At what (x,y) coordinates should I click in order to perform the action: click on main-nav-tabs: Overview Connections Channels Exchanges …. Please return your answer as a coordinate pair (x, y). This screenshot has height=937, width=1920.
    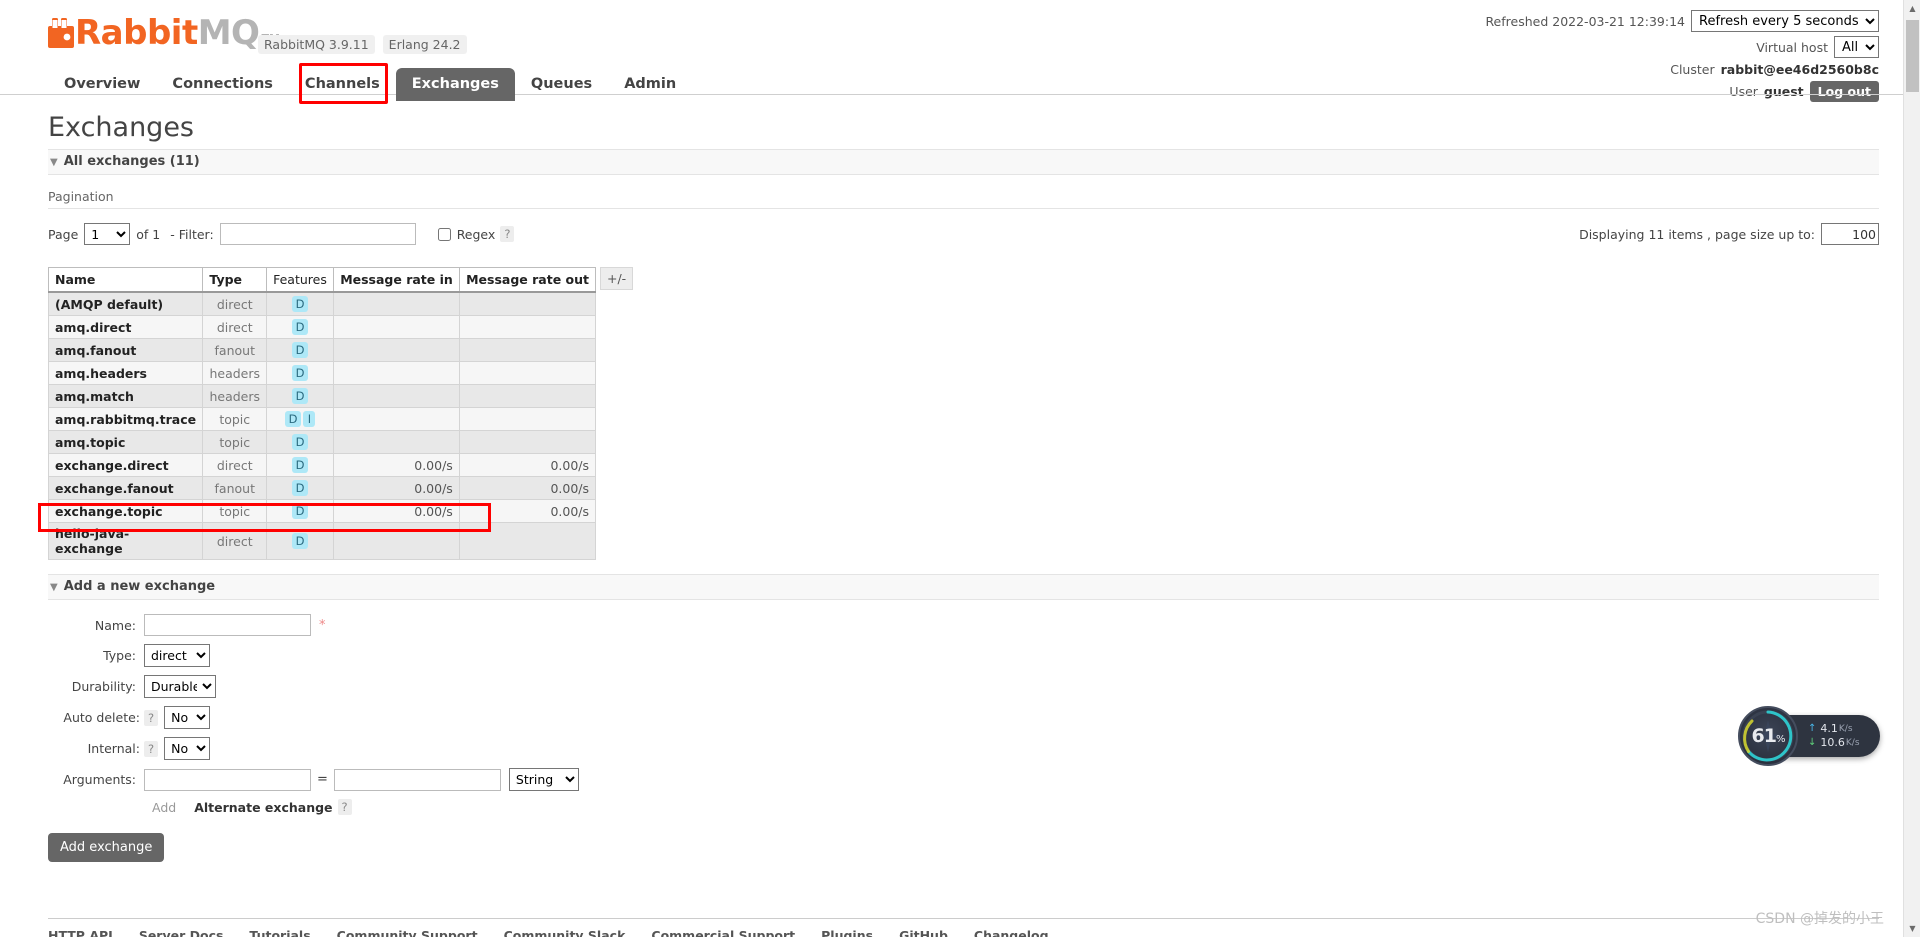
    Looking at the image, I should click on (370, 84).